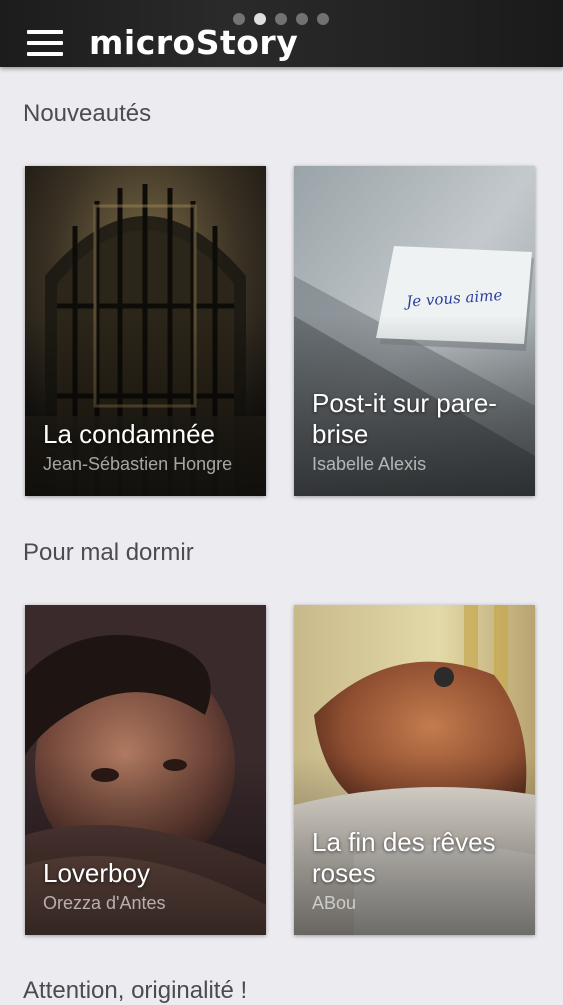 Image resolution: width=563 pixels, height=1005 pixels. What do you see at coordinates (87, 113) in the screenshot?
I see `section-title-nouveautes: Nouveautés` at bounding box center [87, 113].